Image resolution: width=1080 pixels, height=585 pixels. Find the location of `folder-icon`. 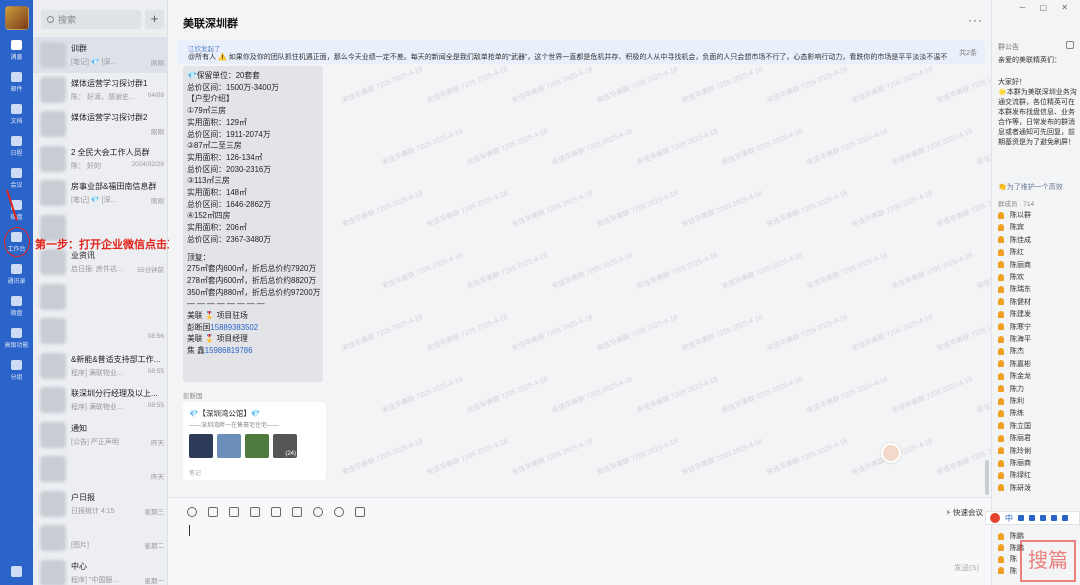

folder-icon is located at coordinates (297, 512).